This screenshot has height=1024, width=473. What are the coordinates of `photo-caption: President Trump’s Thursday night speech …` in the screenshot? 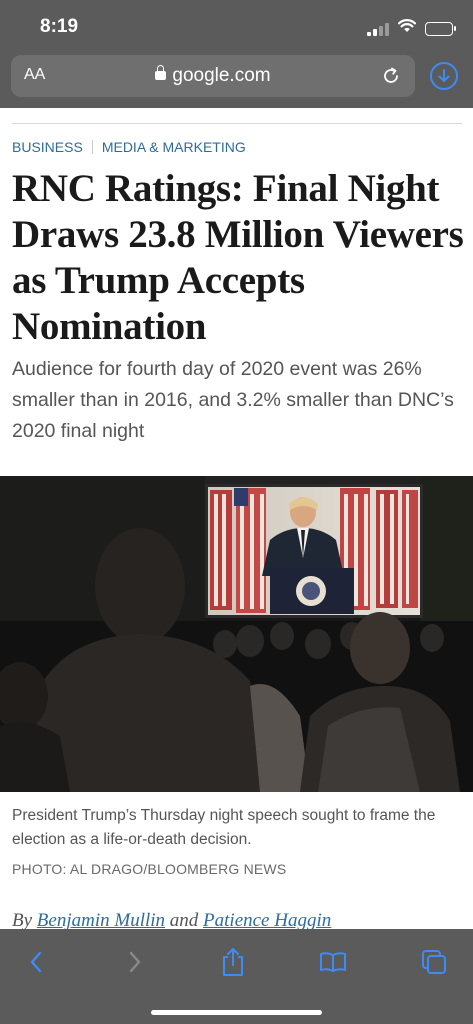 It's located at (224, 827).